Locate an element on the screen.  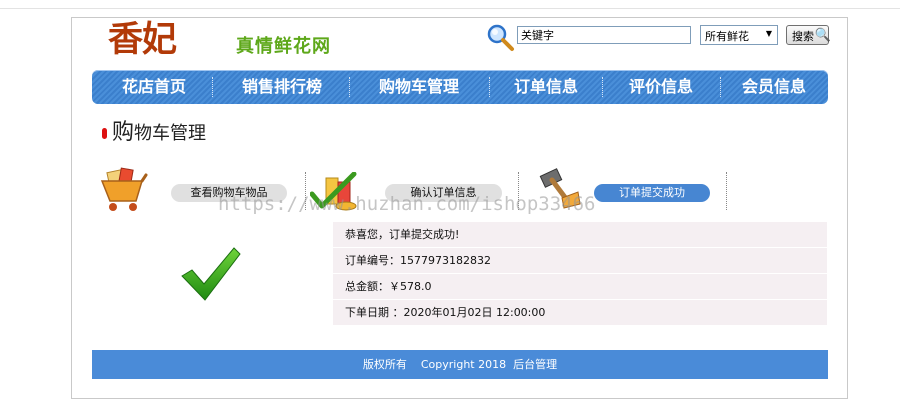
order-number-row: 订单编号：1577973182832 is located at coordinates (580, 261).